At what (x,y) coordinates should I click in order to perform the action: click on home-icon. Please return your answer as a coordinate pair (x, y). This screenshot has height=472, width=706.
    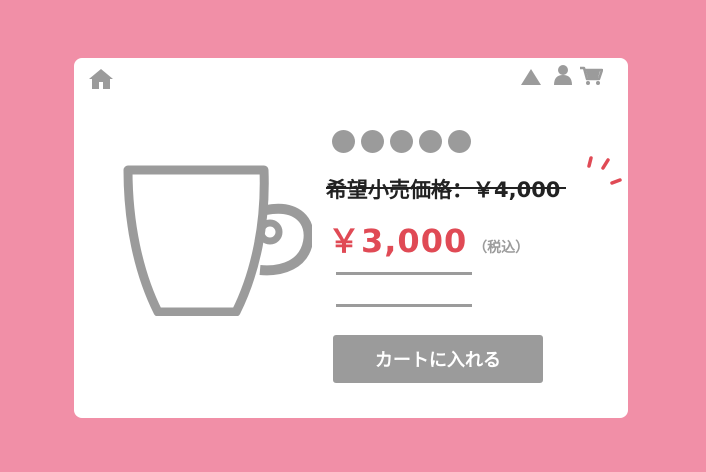
    Looking at the image, I should click on (101, 79).